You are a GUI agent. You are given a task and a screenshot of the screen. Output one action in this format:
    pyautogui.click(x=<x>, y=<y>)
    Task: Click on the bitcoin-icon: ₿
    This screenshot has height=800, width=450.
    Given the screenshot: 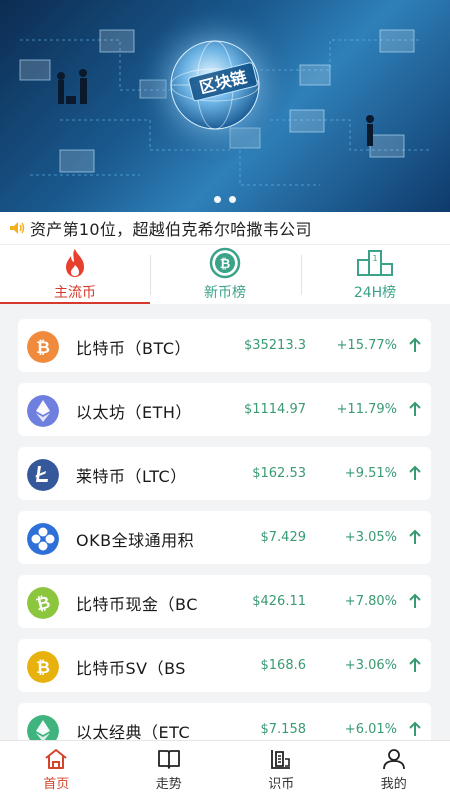 What is the action you would take?
    pyautogui.click(x=43, y=347)
    